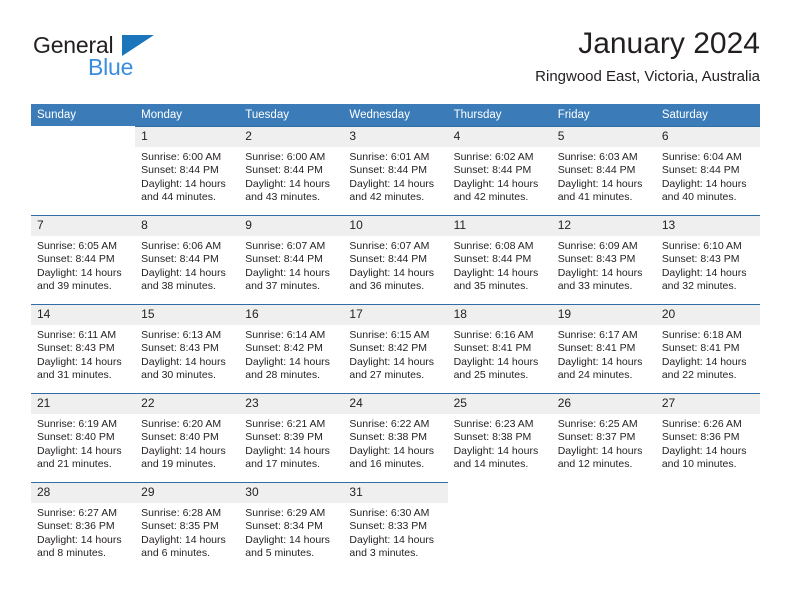  I want to click on sunset-time: Sunset: 8:43 PM, so click(596, 259).